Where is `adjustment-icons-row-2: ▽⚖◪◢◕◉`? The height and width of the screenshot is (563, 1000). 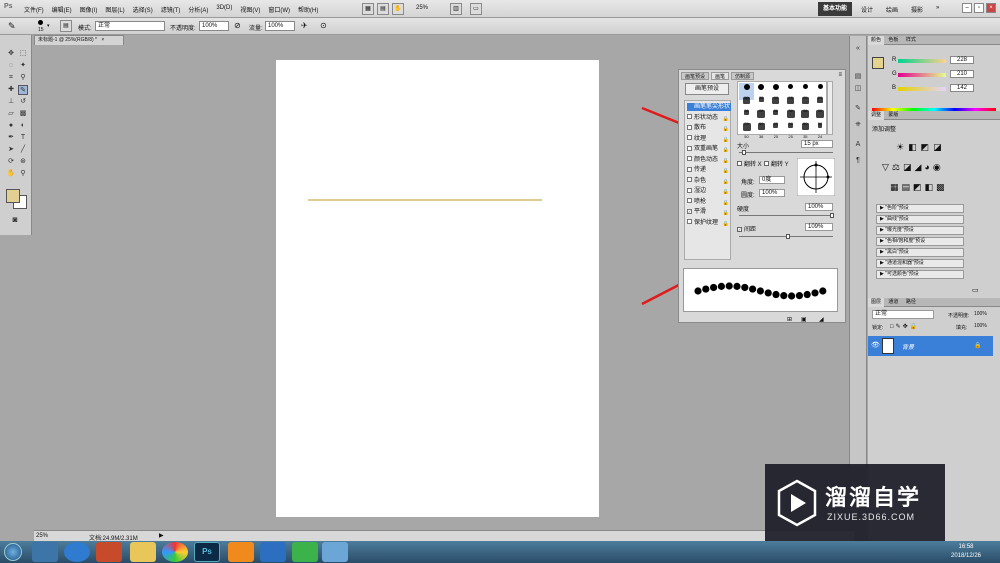 adjustment-icons-row-2: ▽⚖◪◢◕◉ is located at coordinates (913, 167).